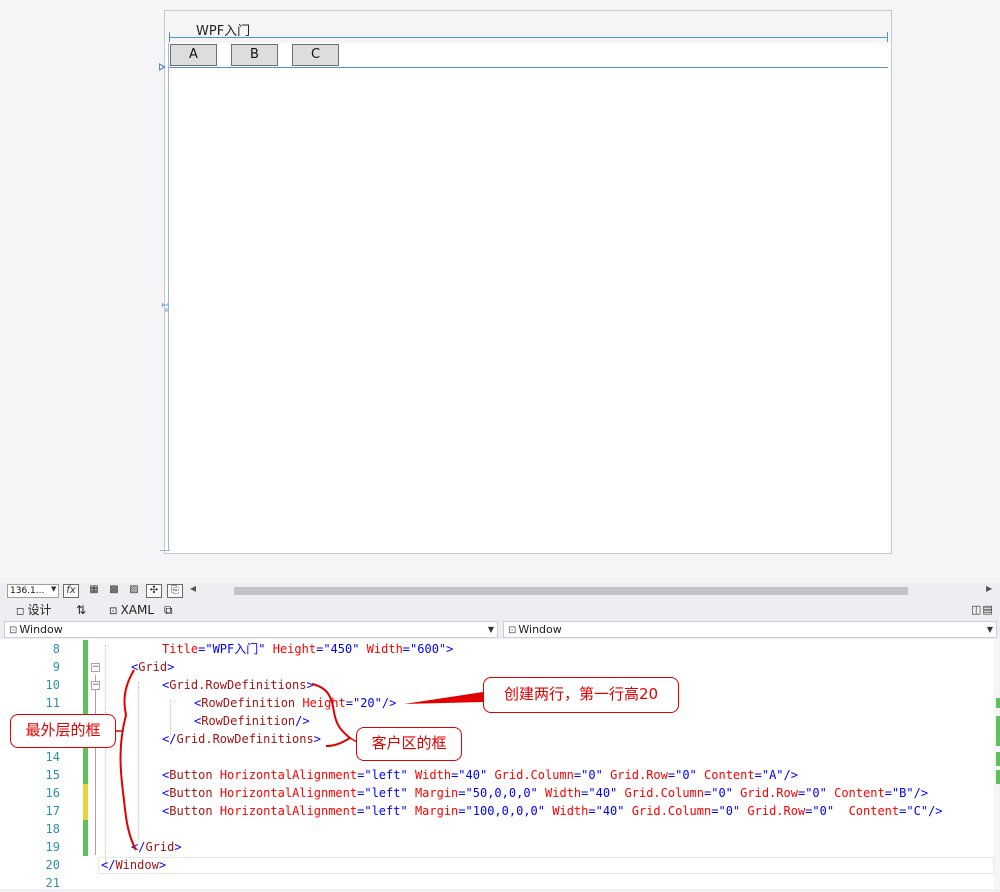 This screenshot has height=892, width=1000. Describe the element at coordinates (115, 611) in the screenshot. I see `xaml-icon: ⊡` at that location.